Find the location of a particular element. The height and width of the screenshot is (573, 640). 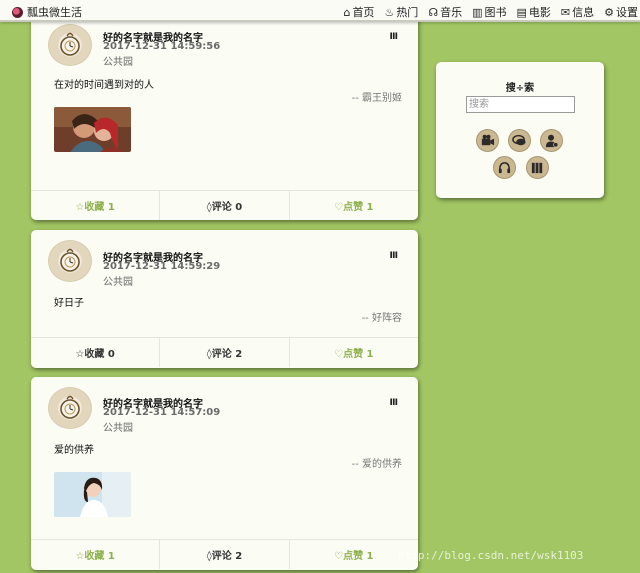

headphones-icon is located at coordinates (504, 167).